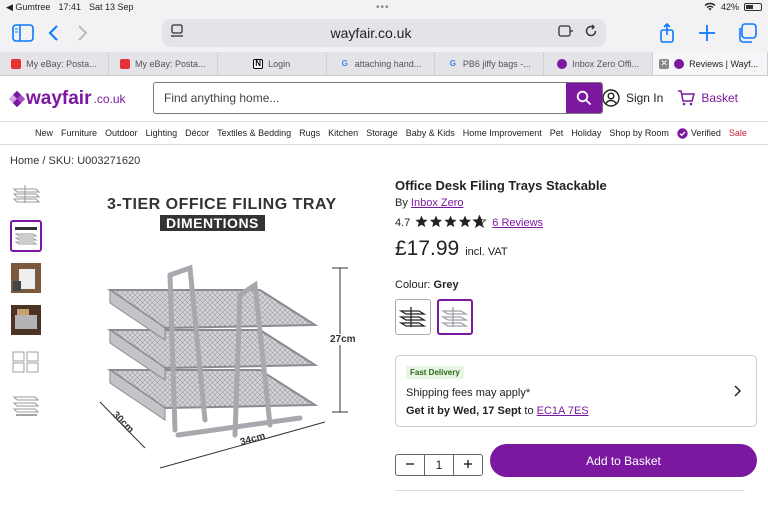  Describe the element at coordinates (430, 133) in the screenshot. I see `nav-baby-kids: Baby & Kids` at that location.